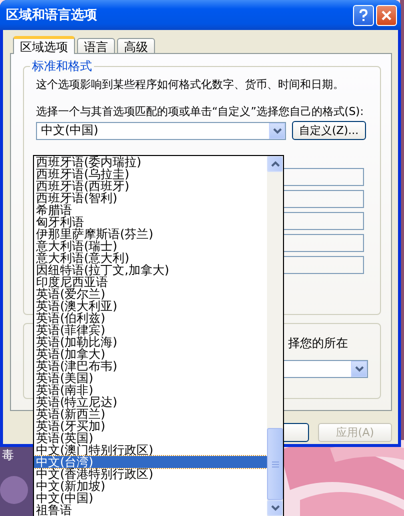  Describe the element at coordinates (150, 174) in the screenshot. I see `list-item: 西班牙语(乌拉圭)` at that location.